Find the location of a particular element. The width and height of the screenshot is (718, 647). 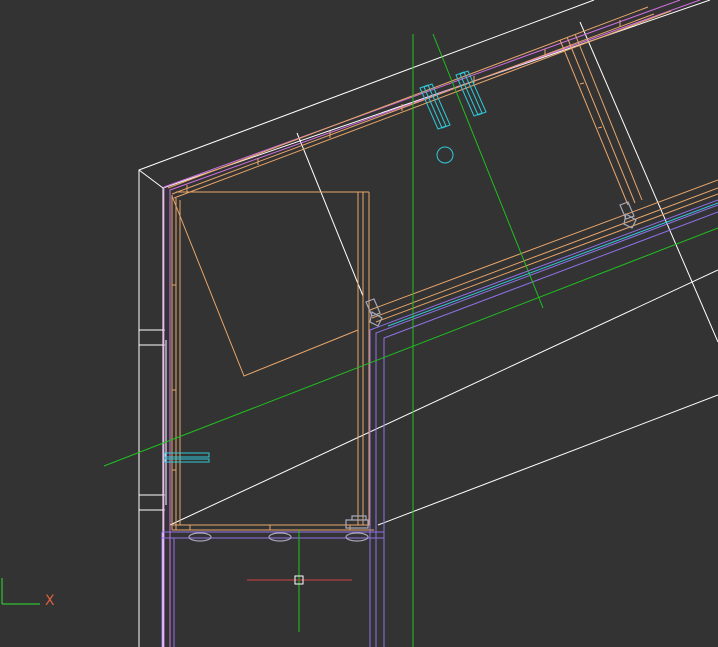

ucs-x-axis-label: X is located at coordinates (50, 601).